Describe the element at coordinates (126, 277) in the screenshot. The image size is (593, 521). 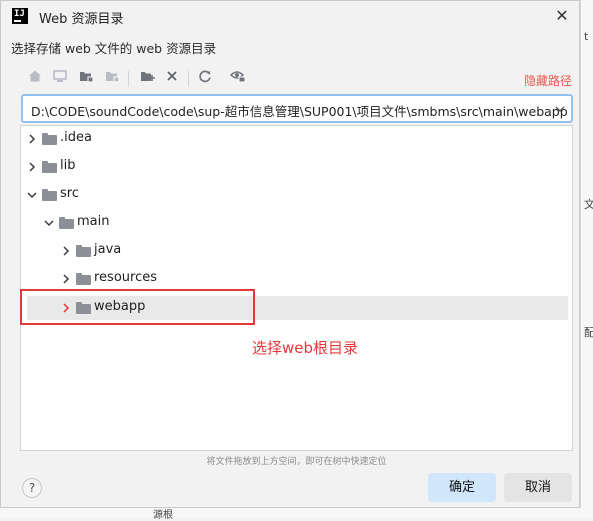
I see `tree-node-label: resources` at that location.